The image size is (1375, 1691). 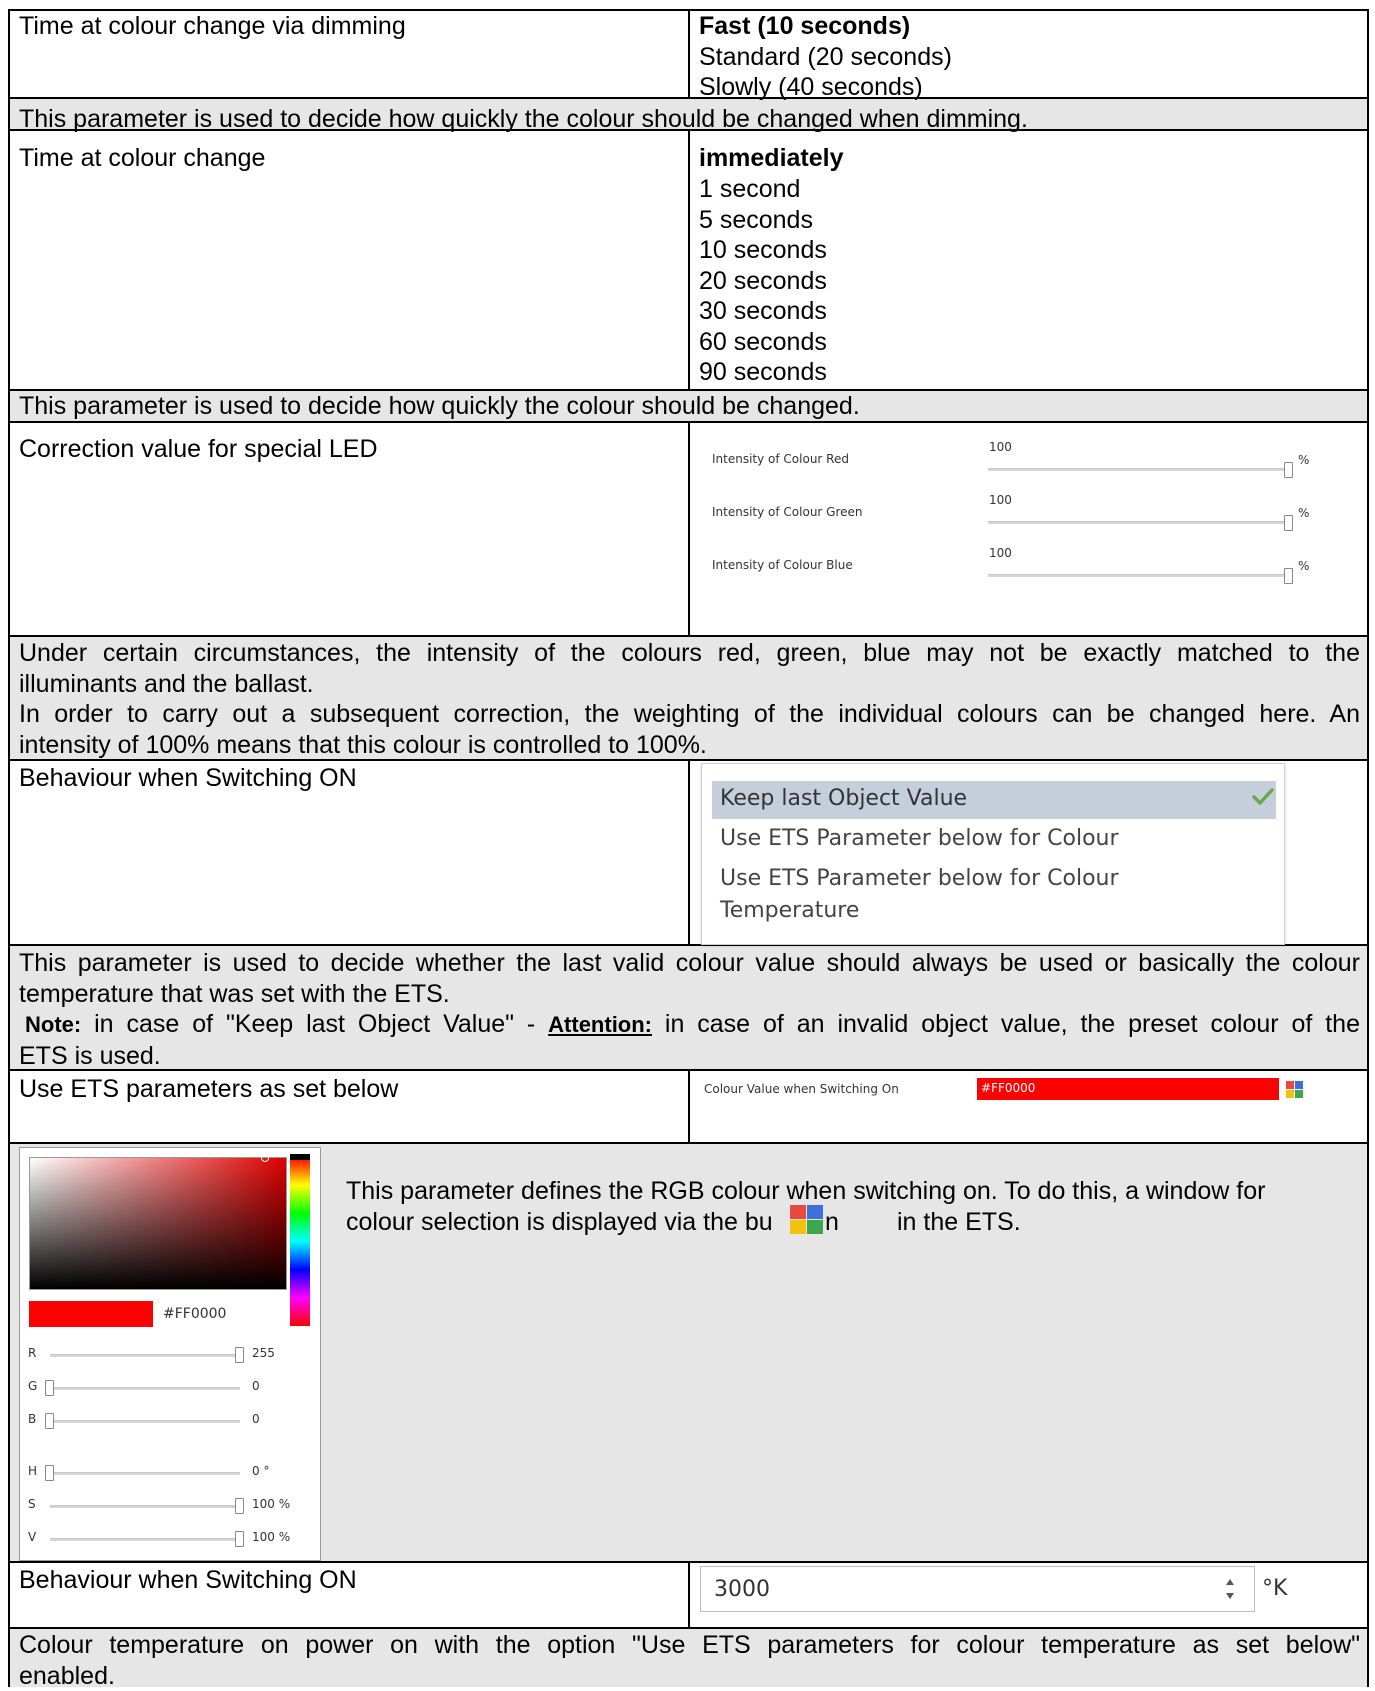 What do you see at coordinates (256, 1386) in the screenshot?
I see `channel-g-value: 0` at bounding box center [256, 1386].